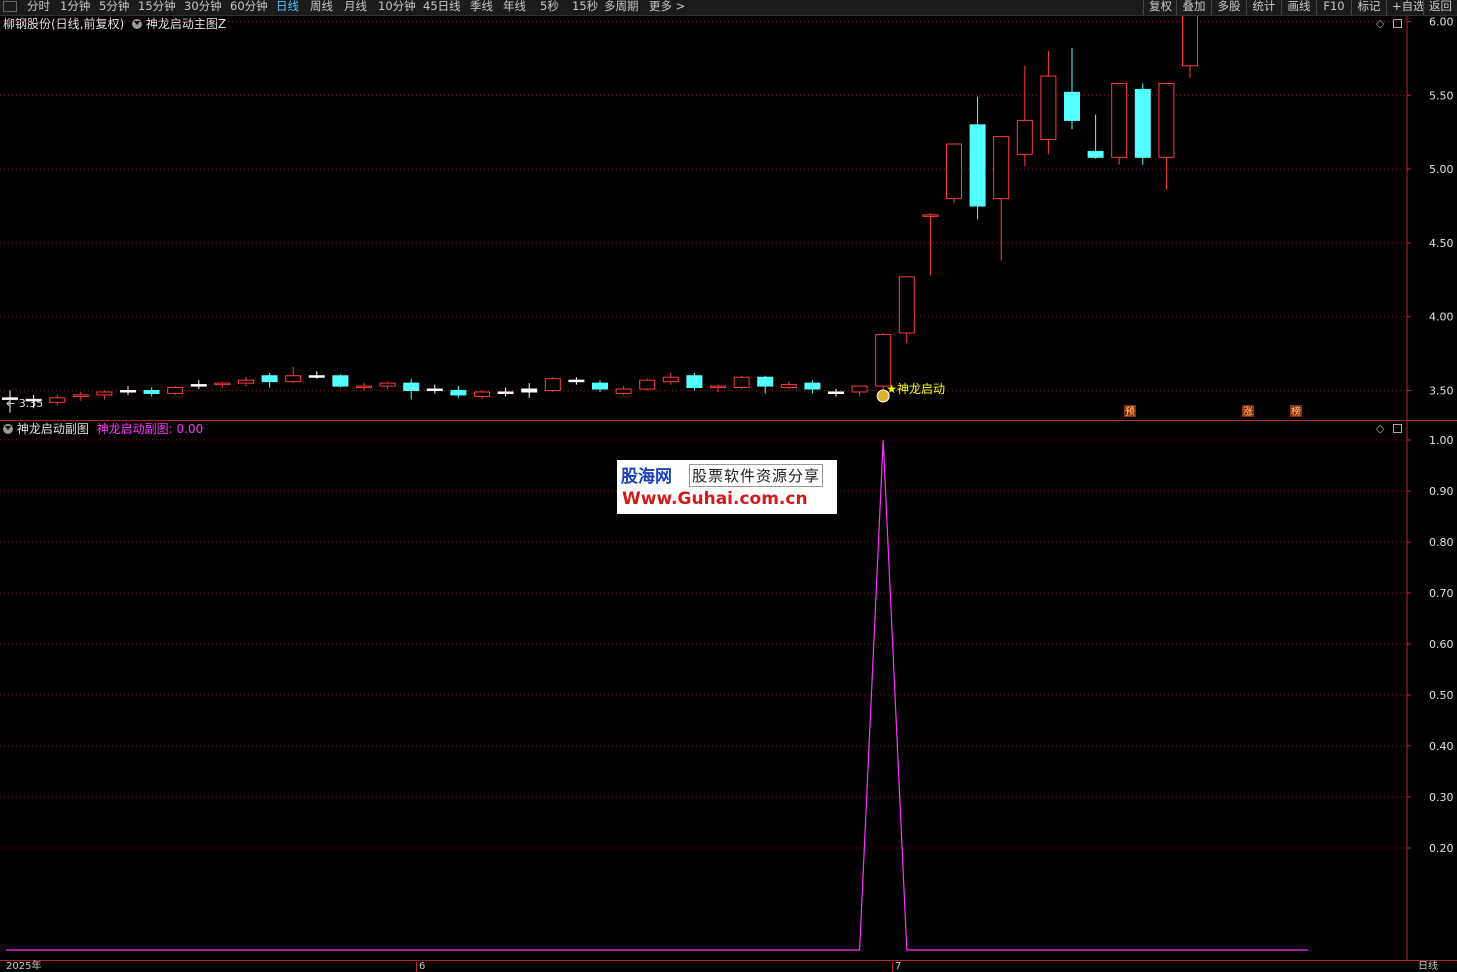 This screenshot has width=1457, height=972. Describe the element at coordinates (514, 7) in the screenshot. I see `period-tab: 年线` at that location.